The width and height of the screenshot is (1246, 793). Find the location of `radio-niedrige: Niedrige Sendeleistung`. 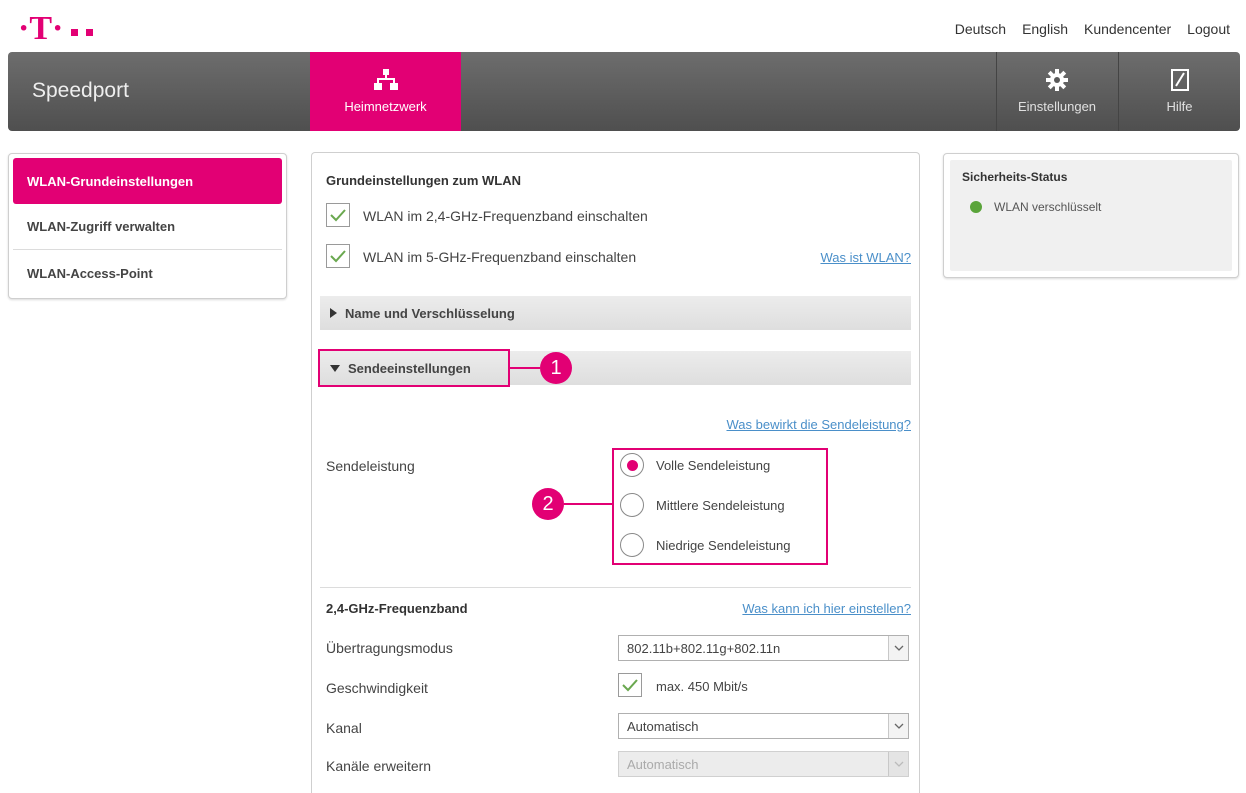

radio-niedrige: Niedrige Sendeleistung is located at coordinates (705, 545).